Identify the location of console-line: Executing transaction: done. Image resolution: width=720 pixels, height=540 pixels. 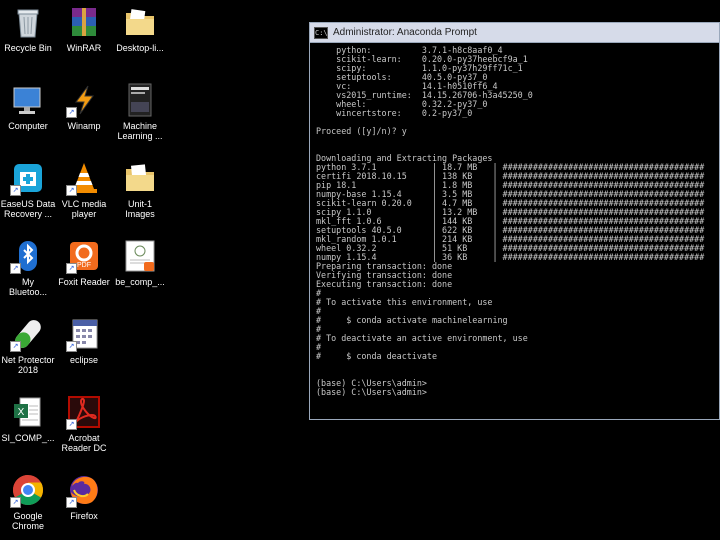
(384, 284).